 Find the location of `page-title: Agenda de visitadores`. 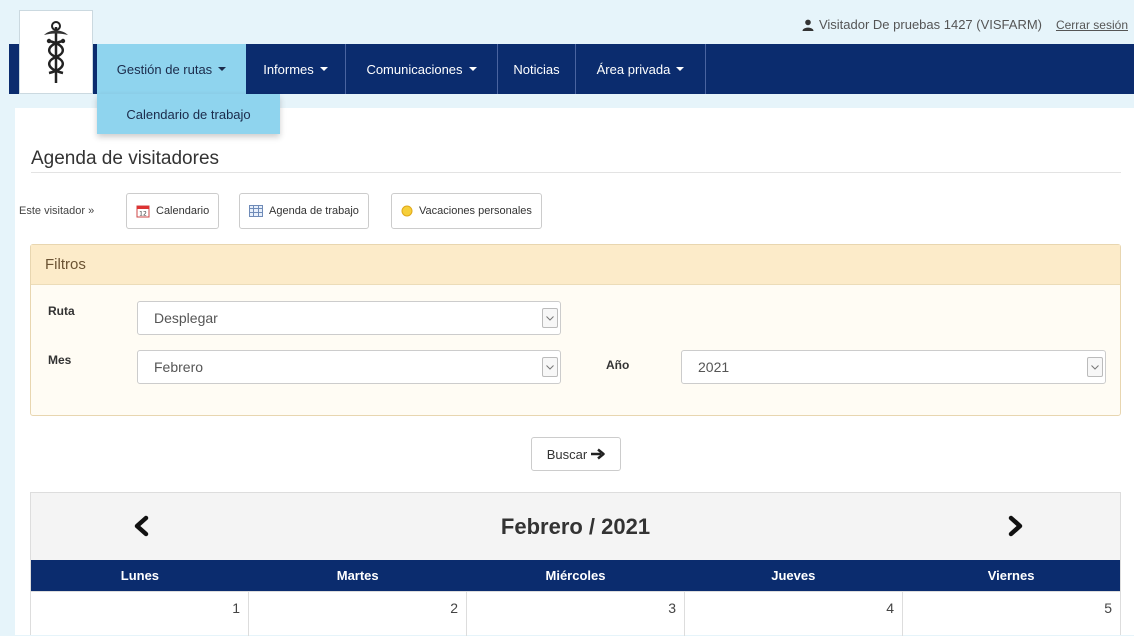

page-title: Agenda de visitadores is located at coordinates (125, 158).